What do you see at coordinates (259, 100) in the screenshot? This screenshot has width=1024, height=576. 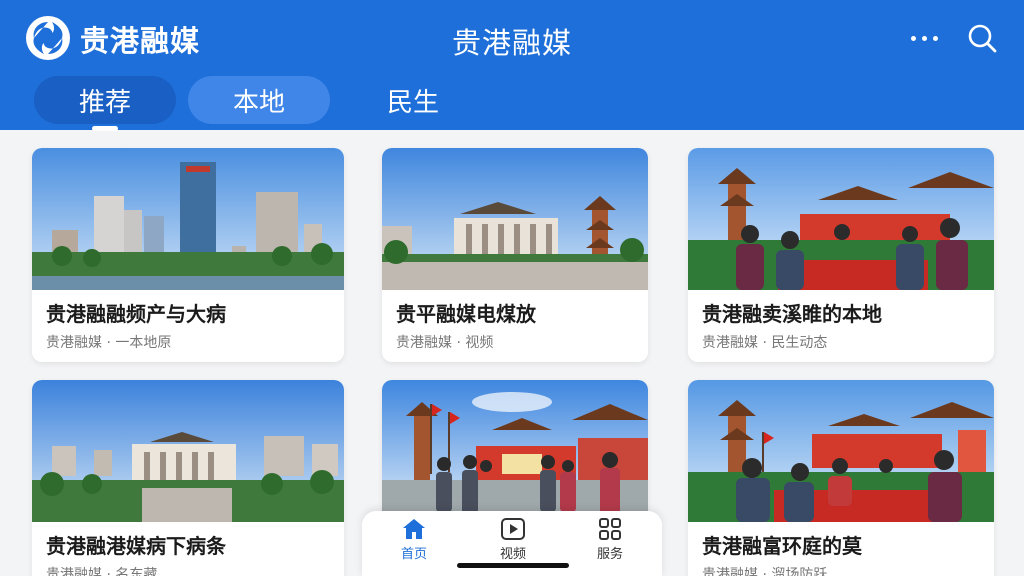 I see `tab-local: 本地` at bounding box center [259, 100].